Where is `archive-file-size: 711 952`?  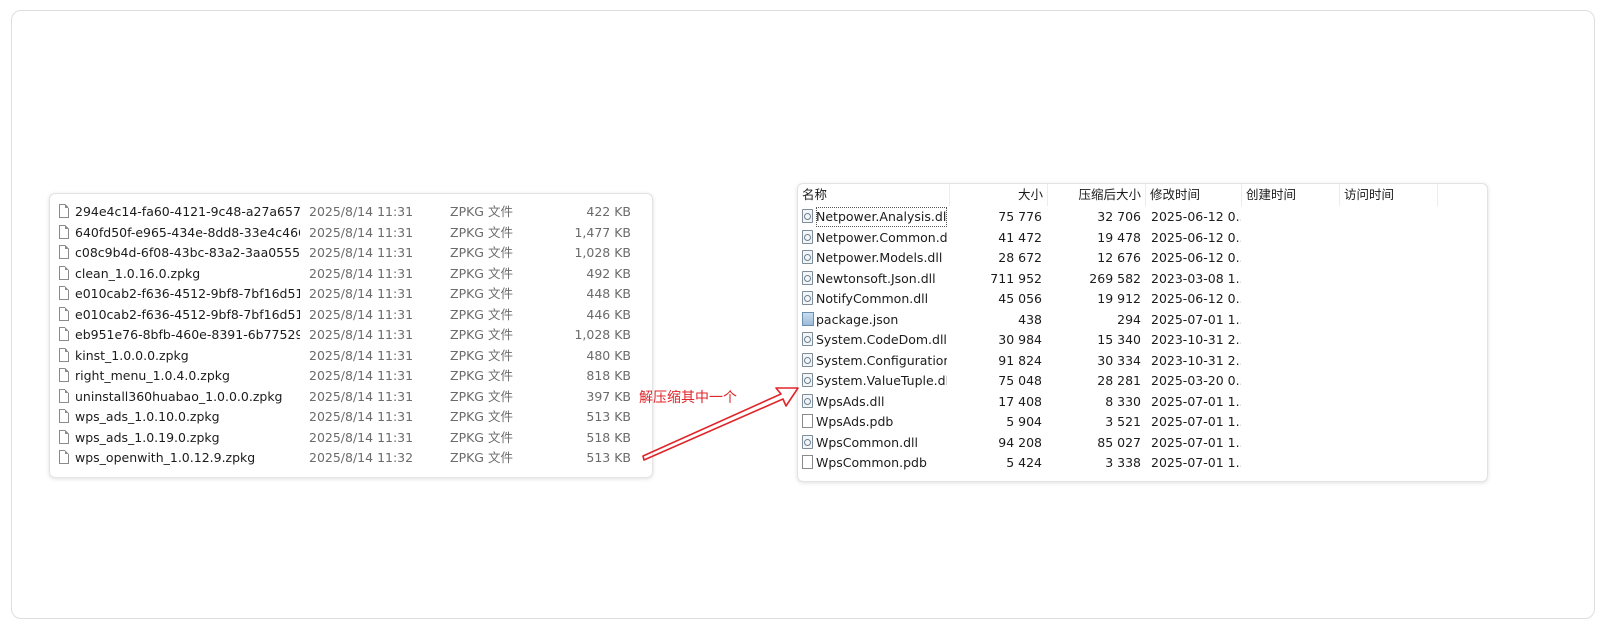
archive-file-size: 711 952 is located at coordinates (1016, 278).